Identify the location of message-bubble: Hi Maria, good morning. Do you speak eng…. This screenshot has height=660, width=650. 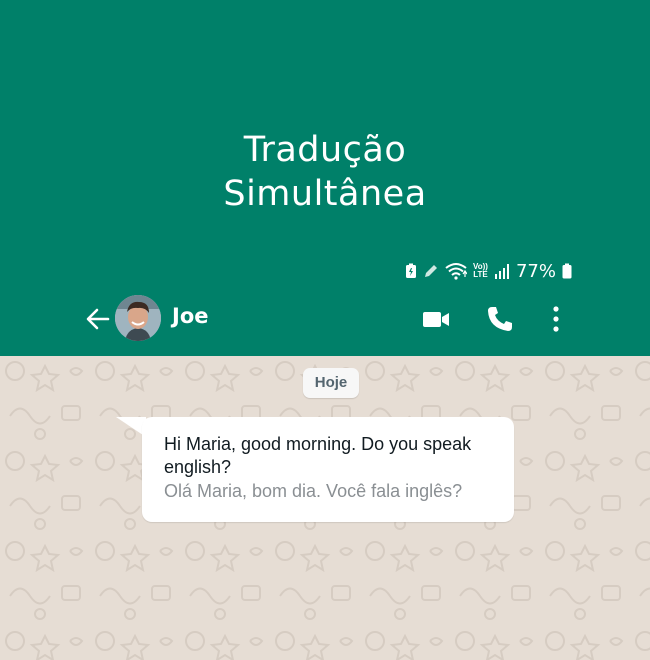
(328, 469).